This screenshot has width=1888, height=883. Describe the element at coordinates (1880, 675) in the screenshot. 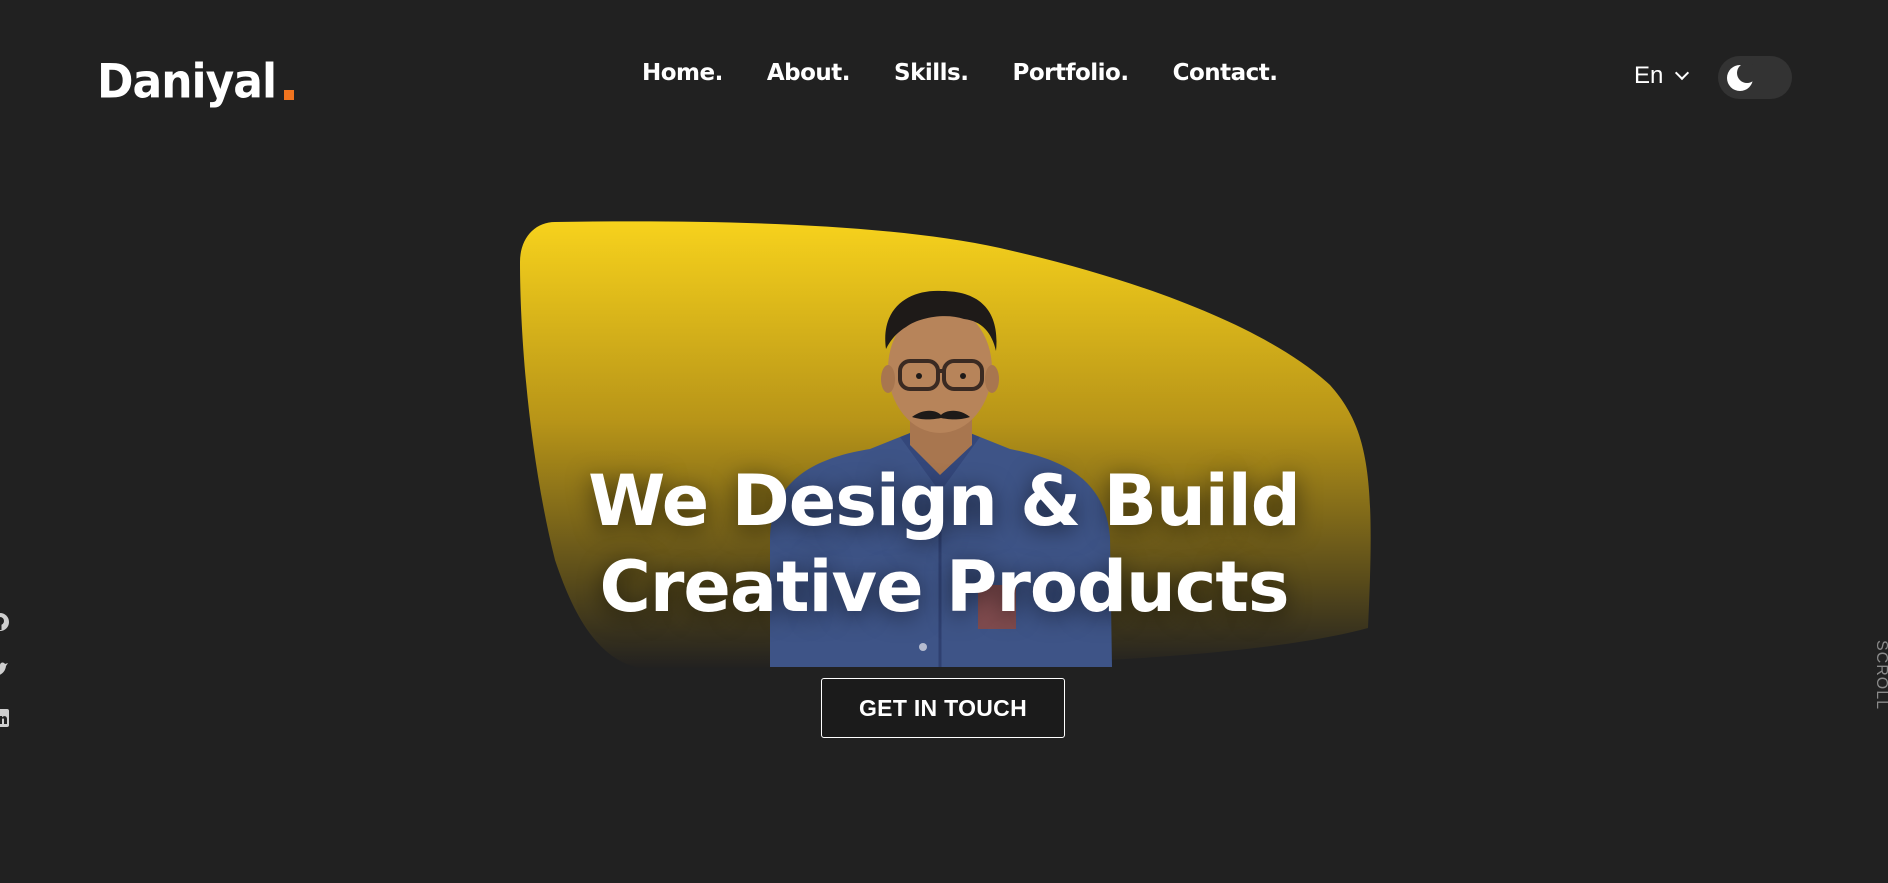

I see `scroll-indicator: SCROLL` at that location.